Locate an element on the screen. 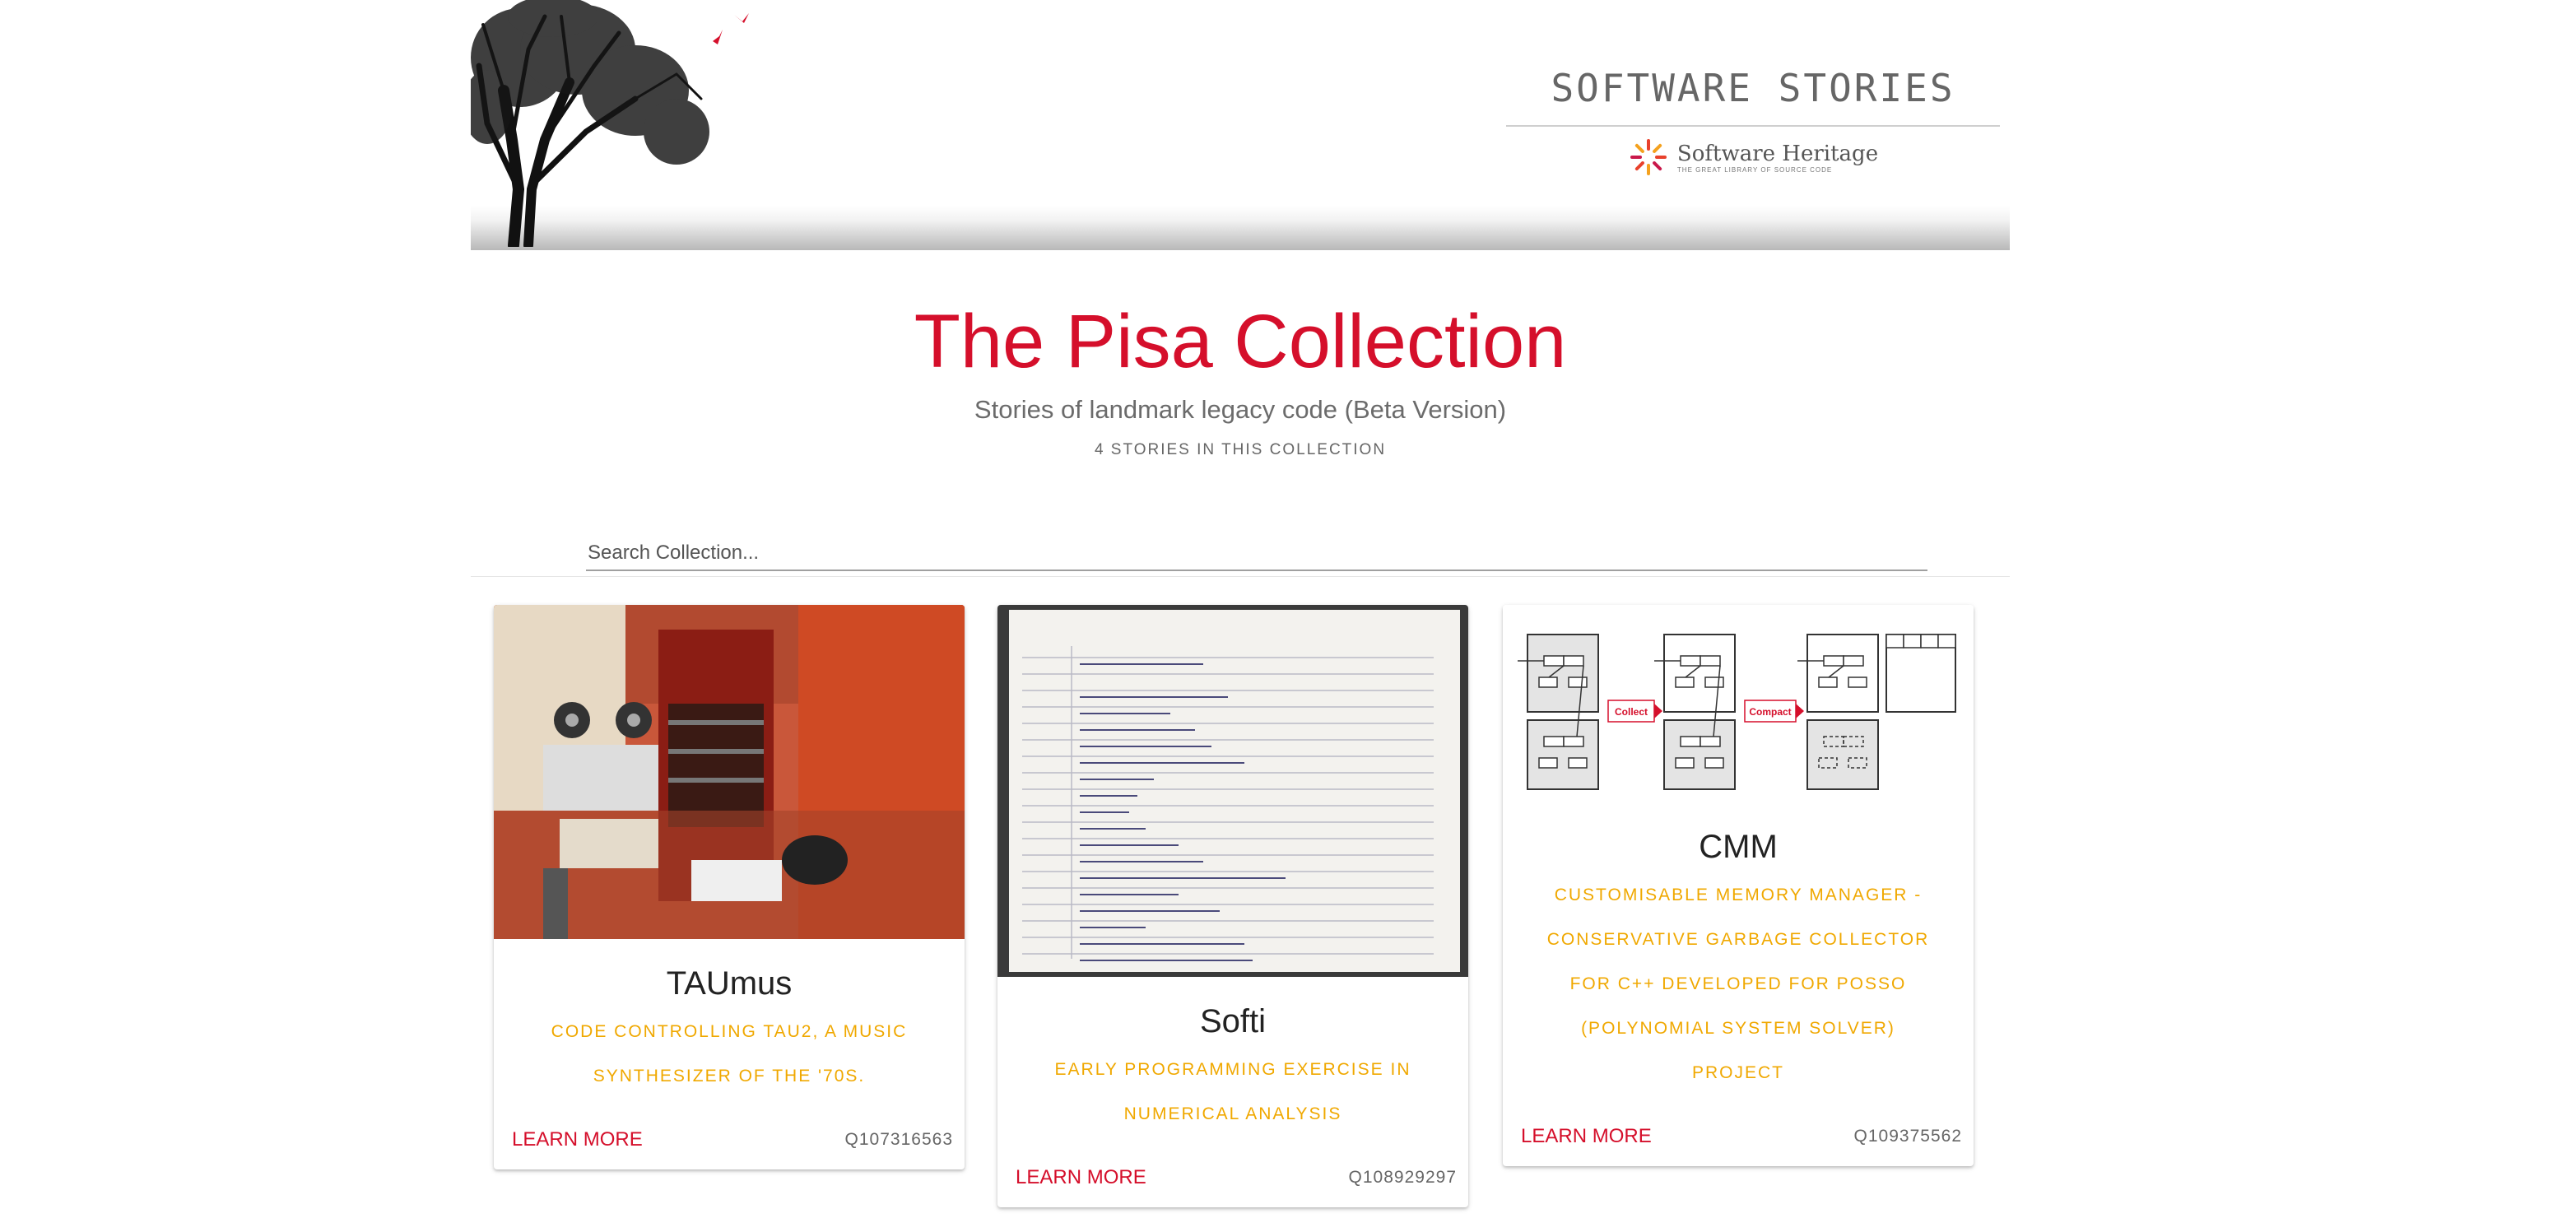  search-bar is located at coordinates (1240, 556).